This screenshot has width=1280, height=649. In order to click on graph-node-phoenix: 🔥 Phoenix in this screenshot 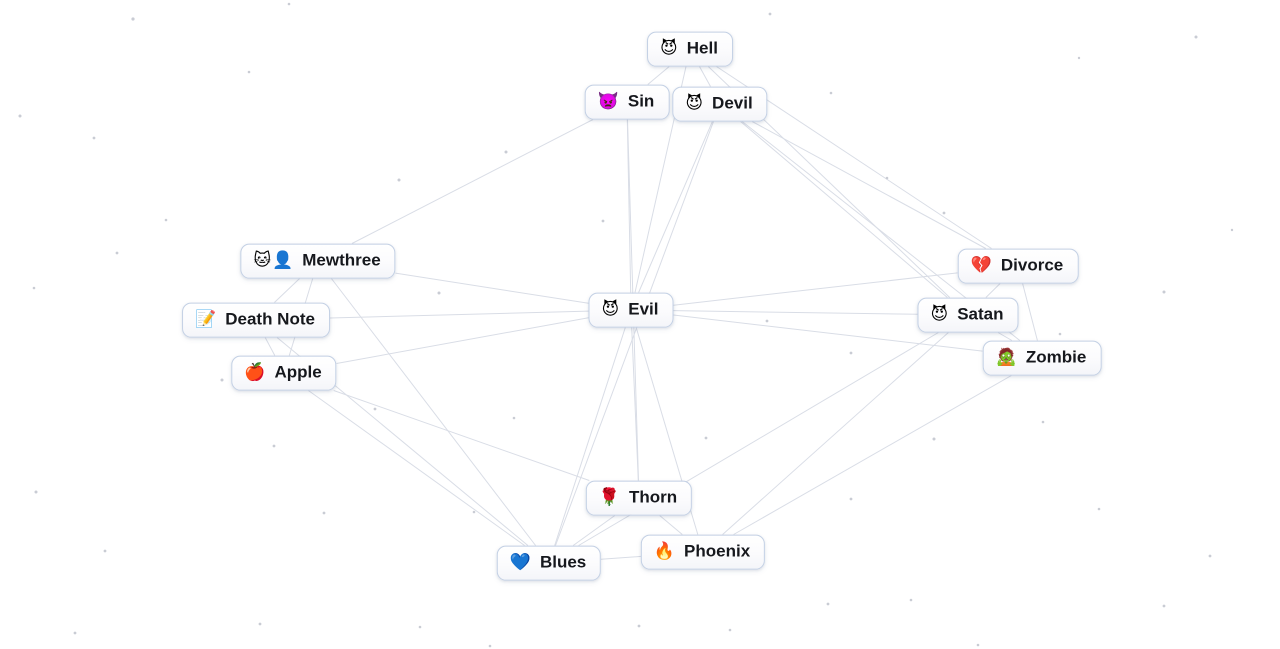, I will do `click(703, 552)`.